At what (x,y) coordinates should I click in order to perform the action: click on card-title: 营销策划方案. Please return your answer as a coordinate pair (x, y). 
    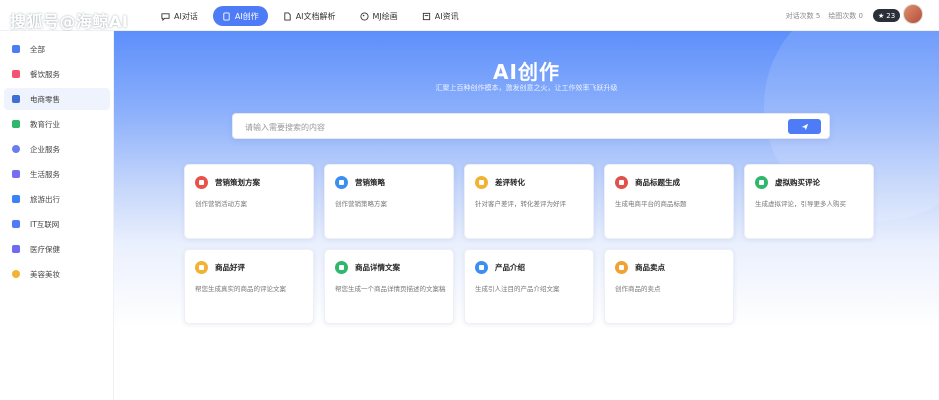
    Looking at the image, I should click on (237, 182).